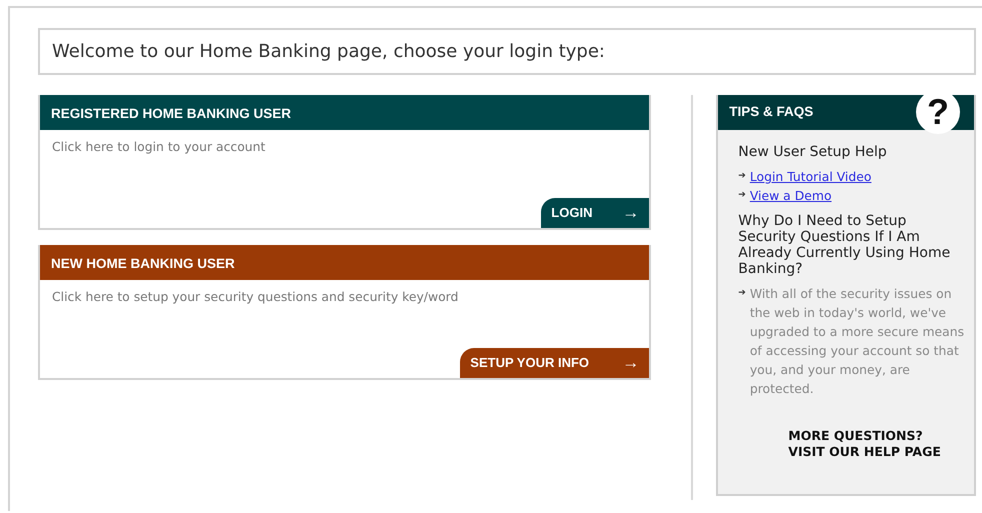 The height and width of the screenshot is (513, 982). Describe the element at coordinates (813, 152) in the screenshot. I see `section-heading: New User Setup Help` at that location.